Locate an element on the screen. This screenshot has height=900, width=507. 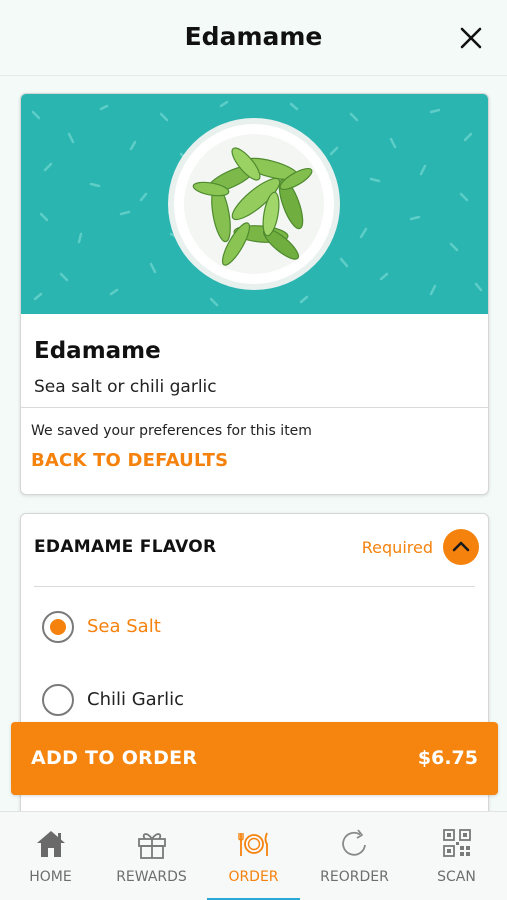
required-label: Required is located at coordinates (397, 547).